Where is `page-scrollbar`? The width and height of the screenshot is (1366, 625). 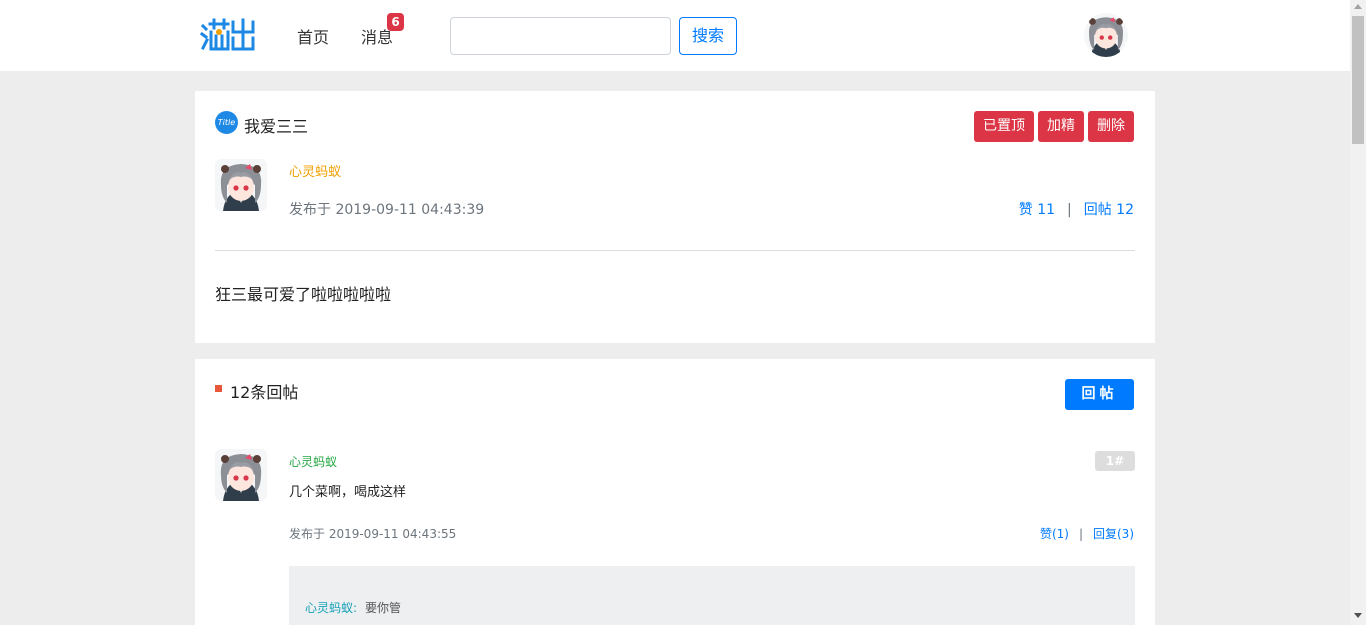
page-scrollbar is located at coordinates (1358, 312).